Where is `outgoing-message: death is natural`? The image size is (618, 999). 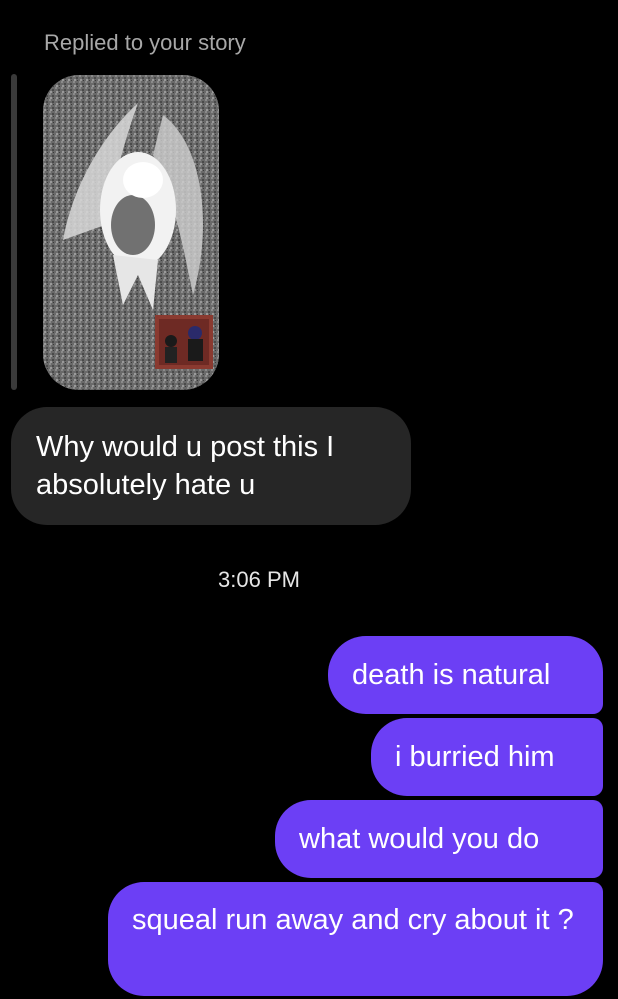 outgoing-message: death is natural is located at coordinates (465, 675).